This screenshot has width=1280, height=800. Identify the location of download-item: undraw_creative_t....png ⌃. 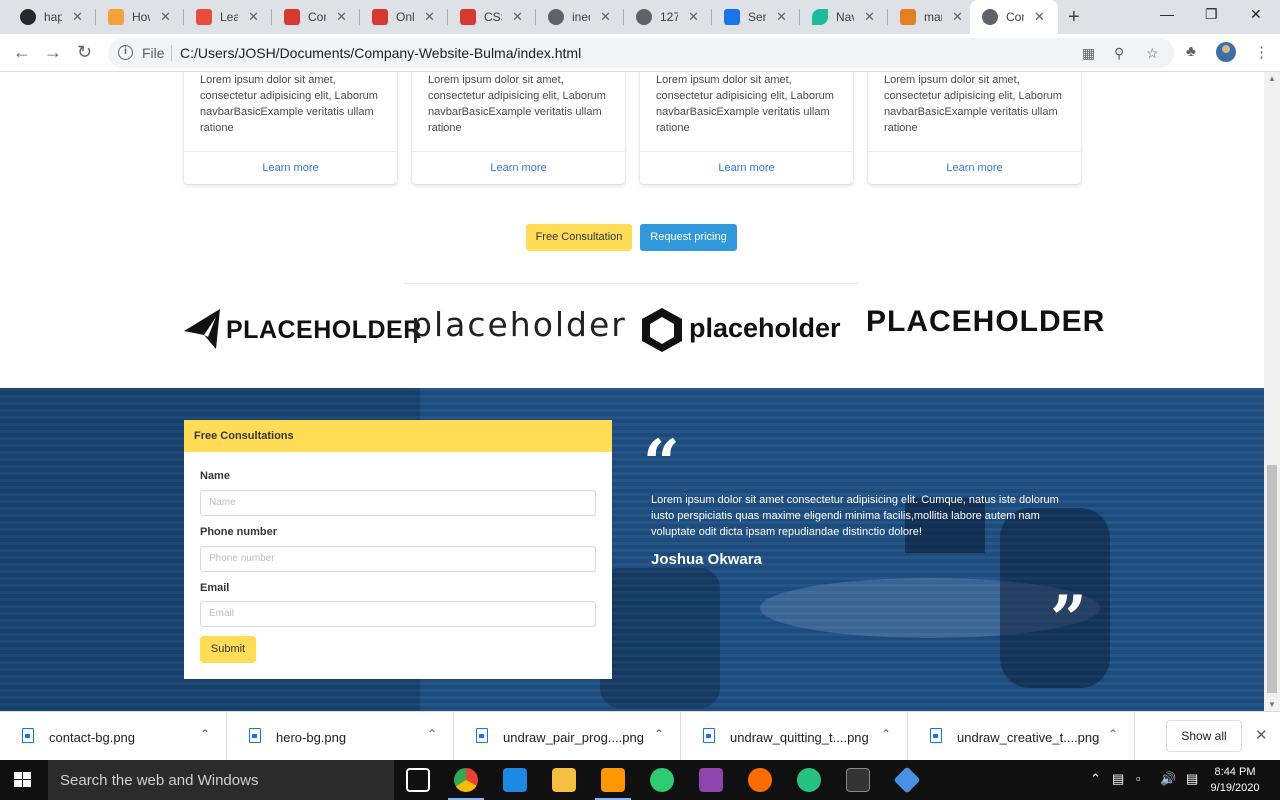
(1021, 736).